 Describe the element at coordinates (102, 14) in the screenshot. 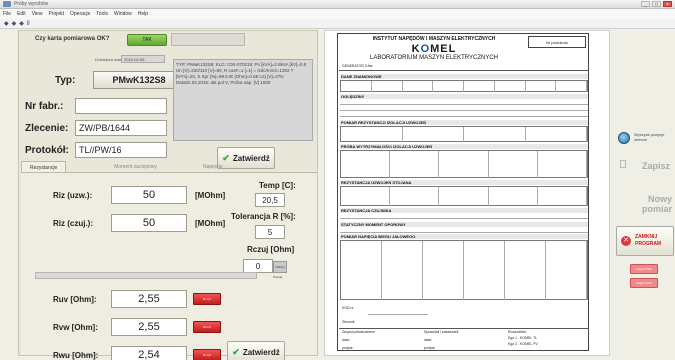

I see `menu-tools: Tools` at that location.